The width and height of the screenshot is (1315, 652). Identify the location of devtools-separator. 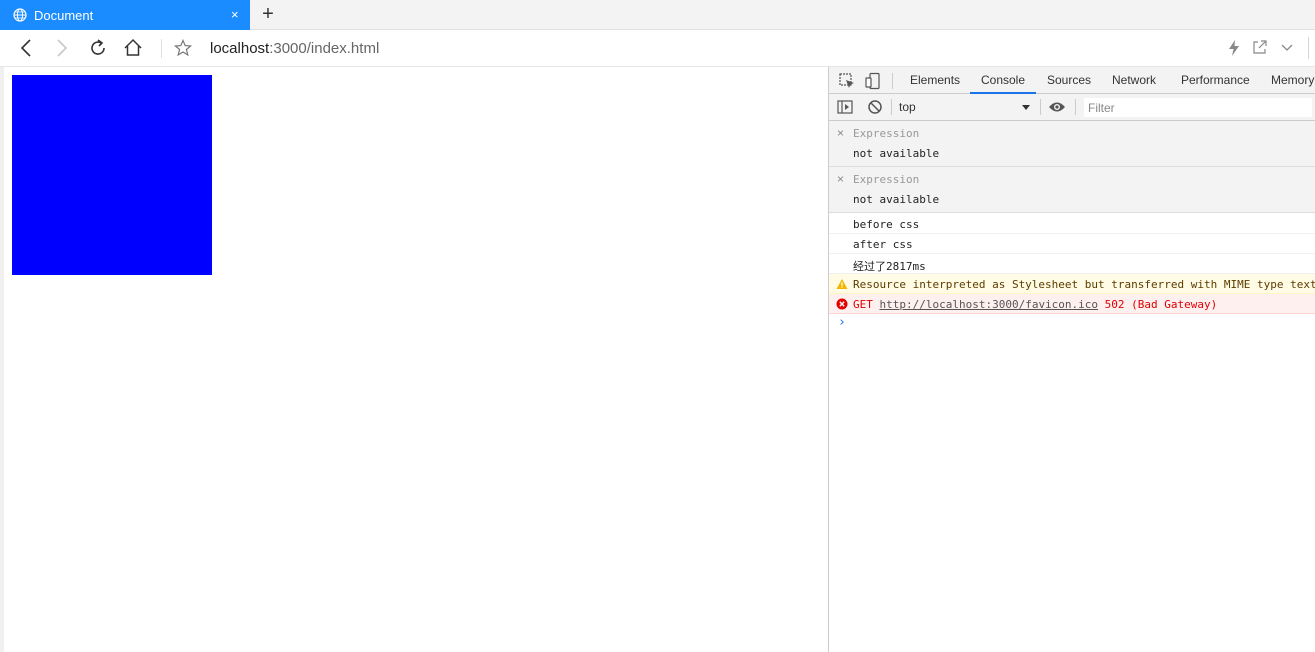
(892, 81).